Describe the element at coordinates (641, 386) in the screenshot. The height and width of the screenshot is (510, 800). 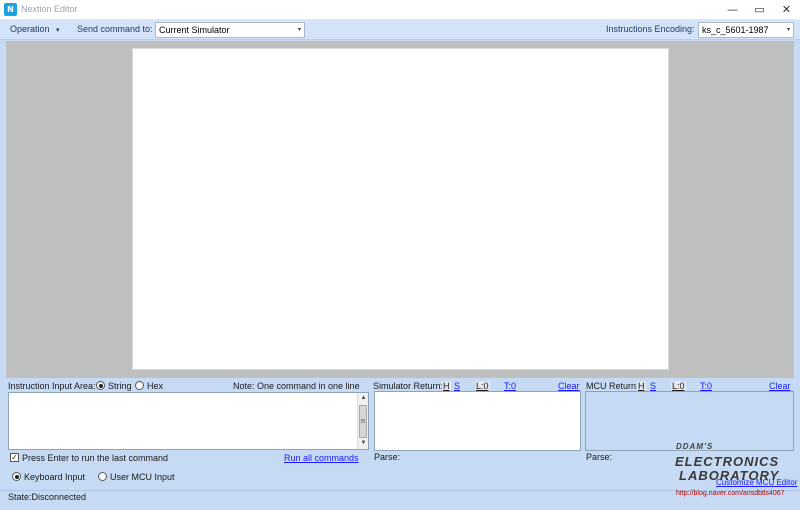
I see `mcu-hex-toggle: H` at that location.